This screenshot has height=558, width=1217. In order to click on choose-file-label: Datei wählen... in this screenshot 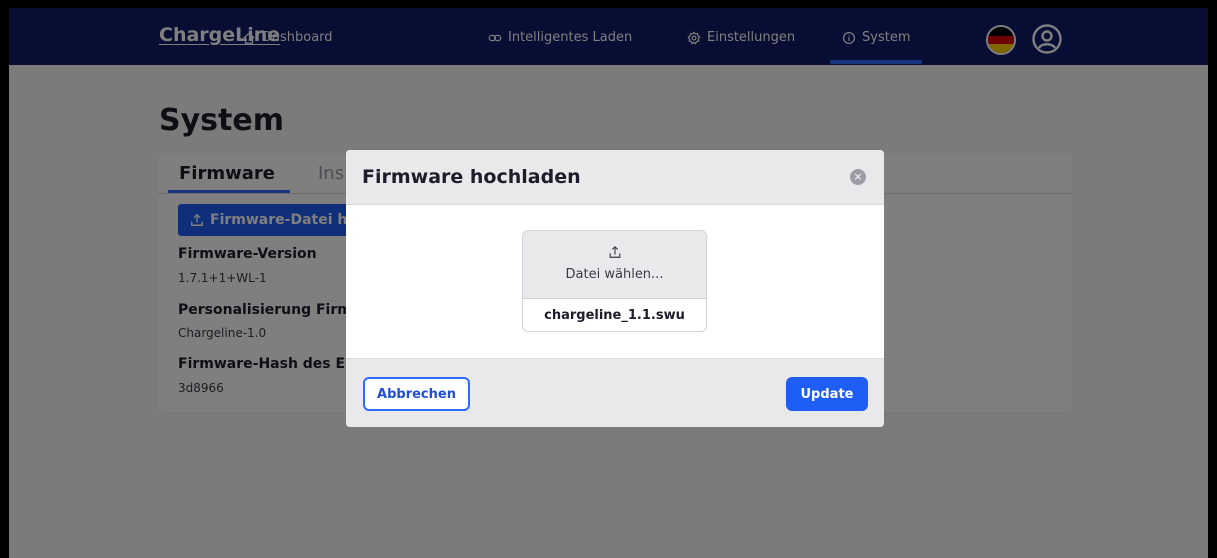, I will do `click(614, 274)`.